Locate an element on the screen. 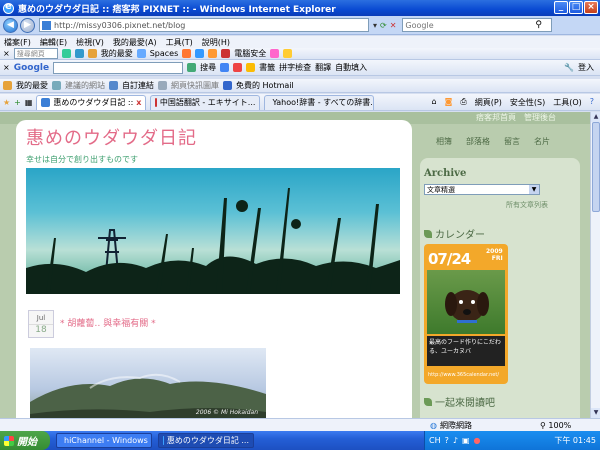  bookmarks-button: 書籤 is located at coordinates (267, 67).